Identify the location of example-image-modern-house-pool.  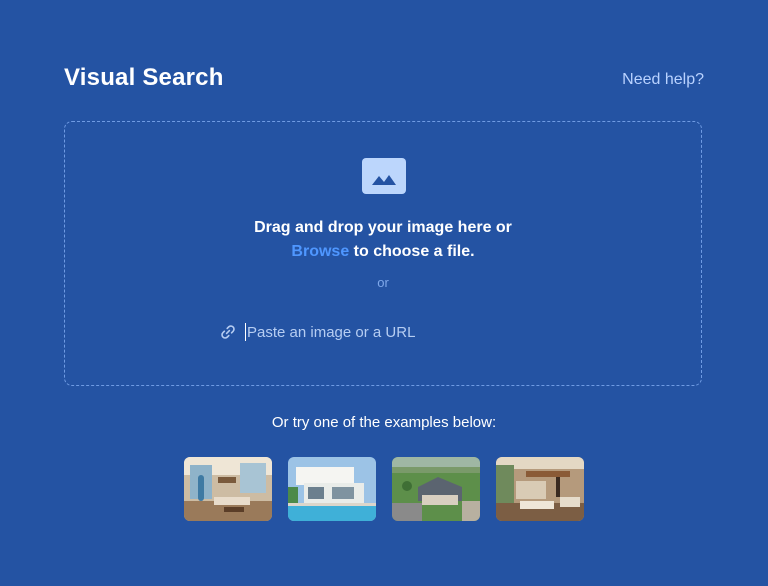
(332, 489).